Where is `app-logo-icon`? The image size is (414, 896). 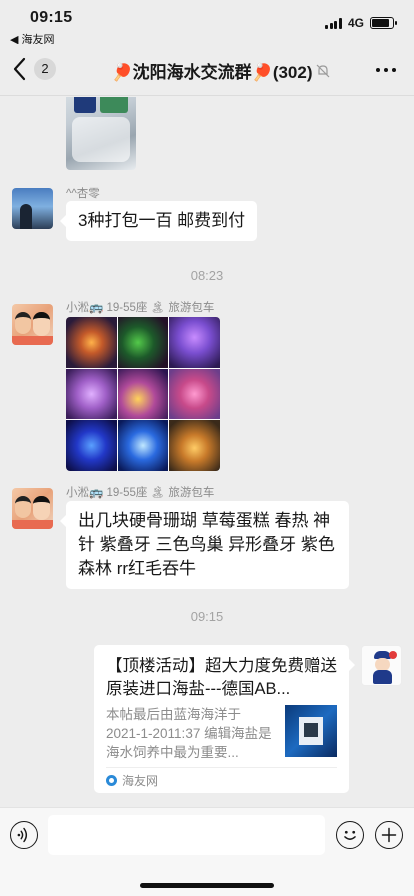 app-logo-icon is located at coordinates (111, 780).